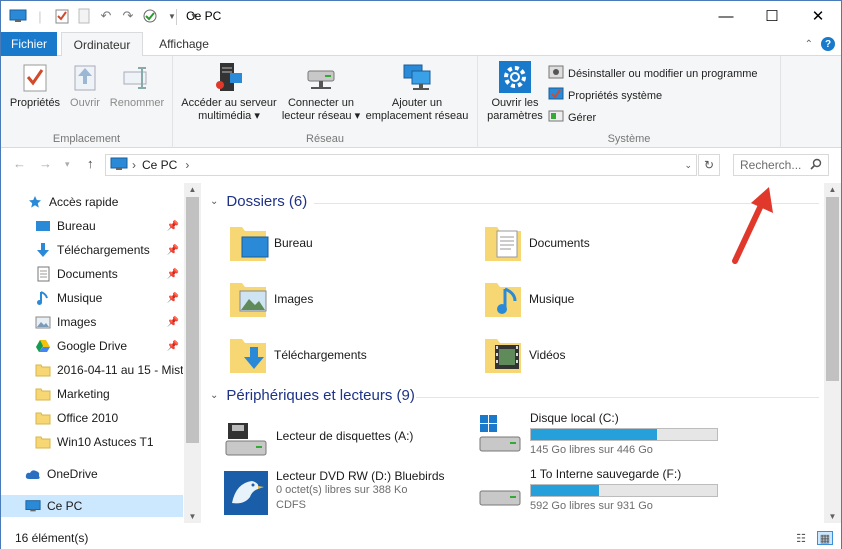 This screenshot has height=549, width=842. What do you see at coordinates (204, 16) in the screenshot?
I see `window-title: Ce PC` at bounding box center [204, 16].